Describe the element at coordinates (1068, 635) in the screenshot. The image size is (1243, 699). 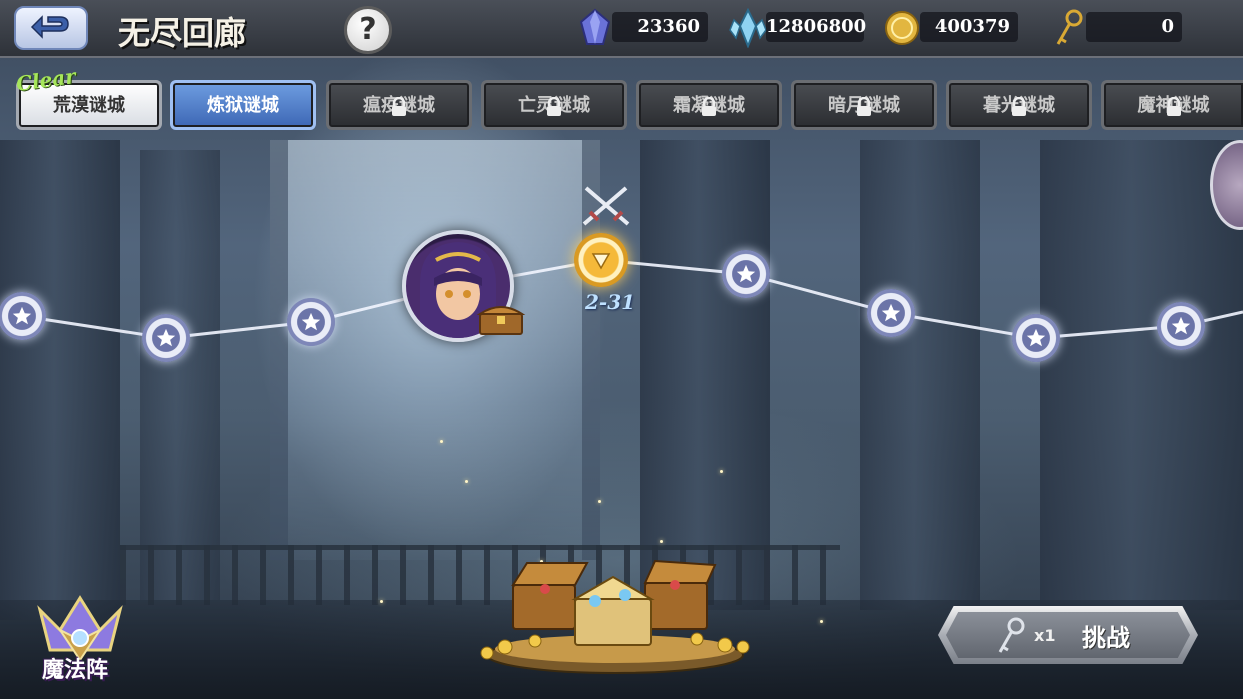
I see `challenge-button-body` at that location.